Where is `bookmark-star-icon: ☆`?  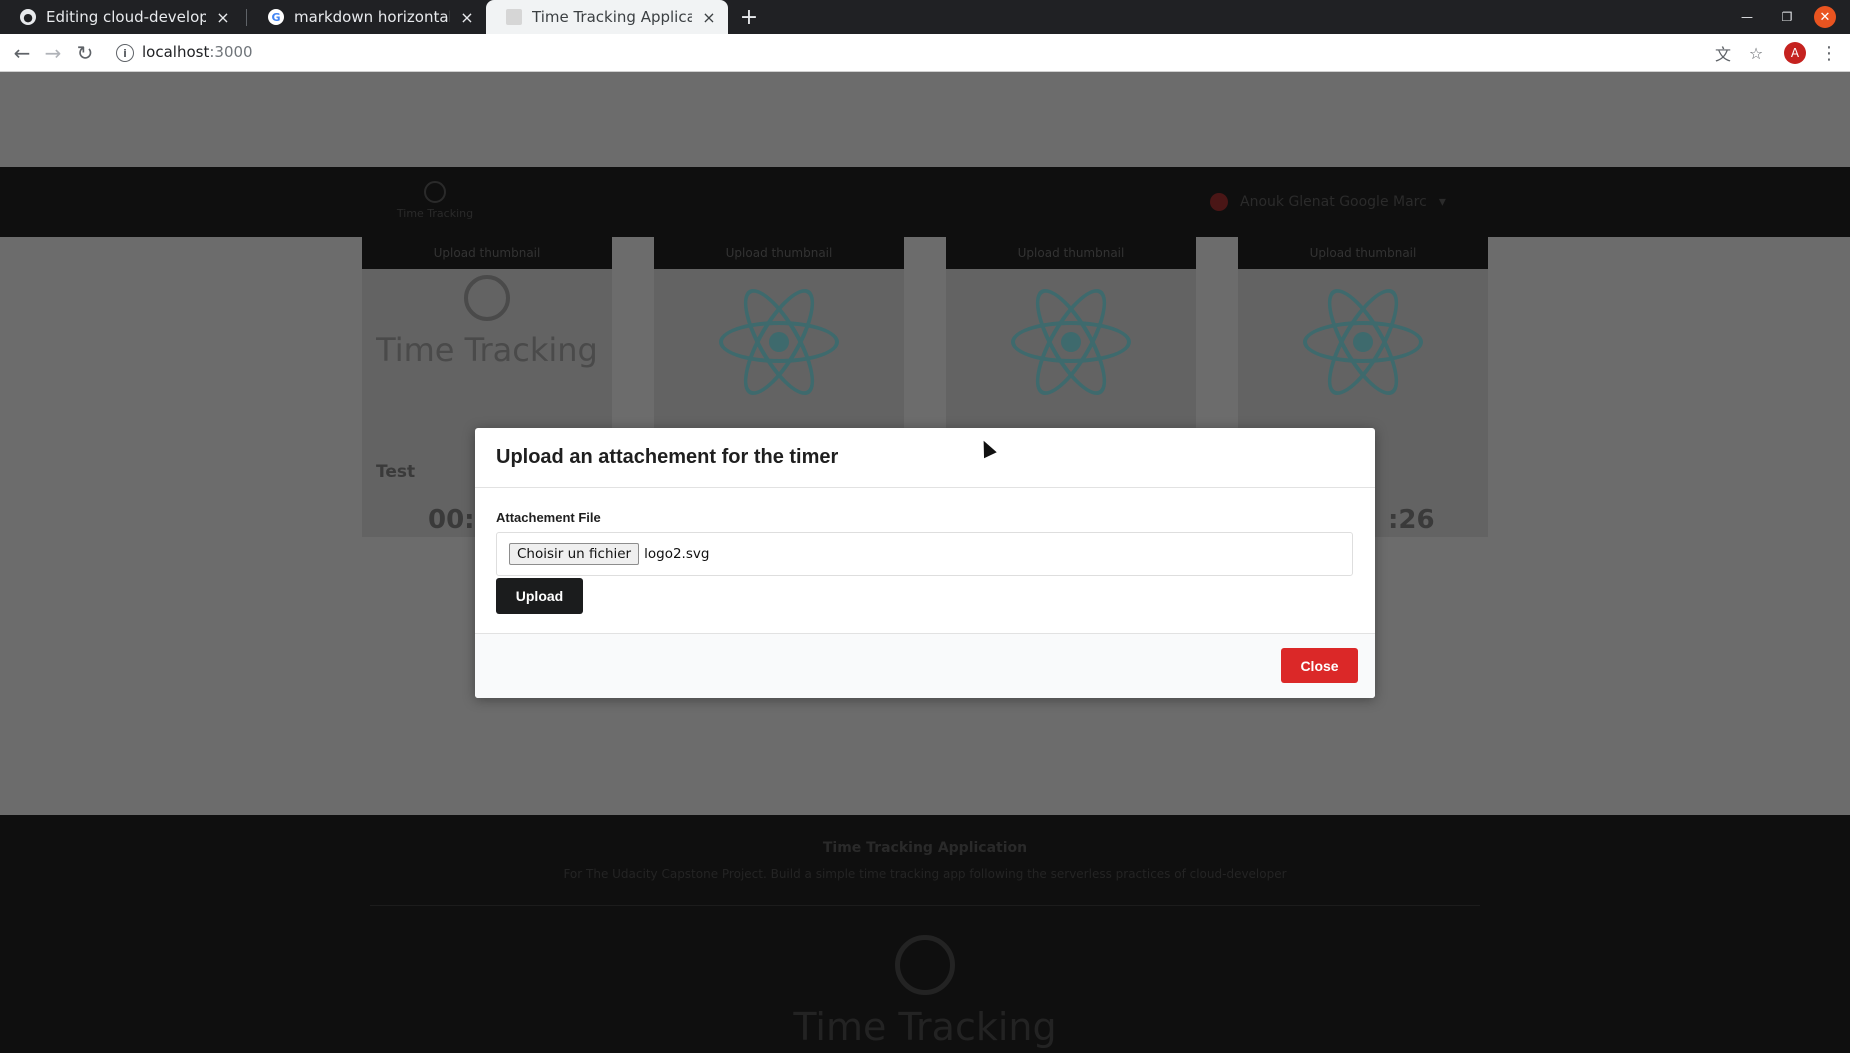
bookmark-star-icon: ☆ is located at coordinates (1756, 53).